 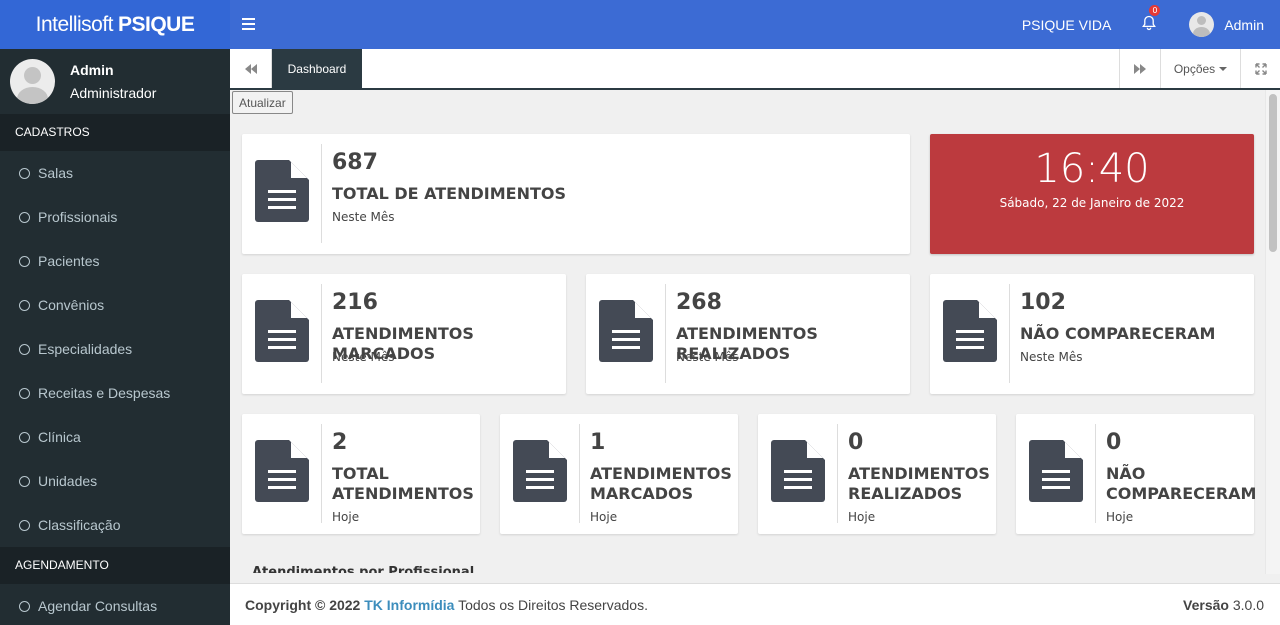 I want to click on sidebar-item-agendar-consultas: Agendar Consultas, so click(x=115, y=604).